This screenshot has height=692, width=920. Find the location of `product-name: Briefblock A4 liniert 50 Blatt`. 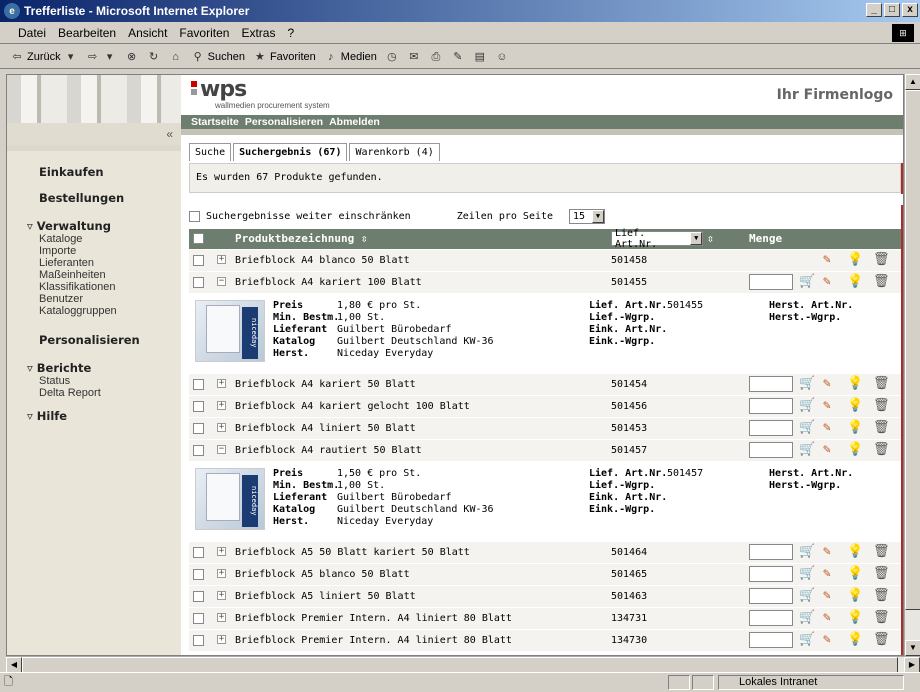

product-name: Briefblock A4 liniert 50 Blatt is located at coordinates (325, 428).